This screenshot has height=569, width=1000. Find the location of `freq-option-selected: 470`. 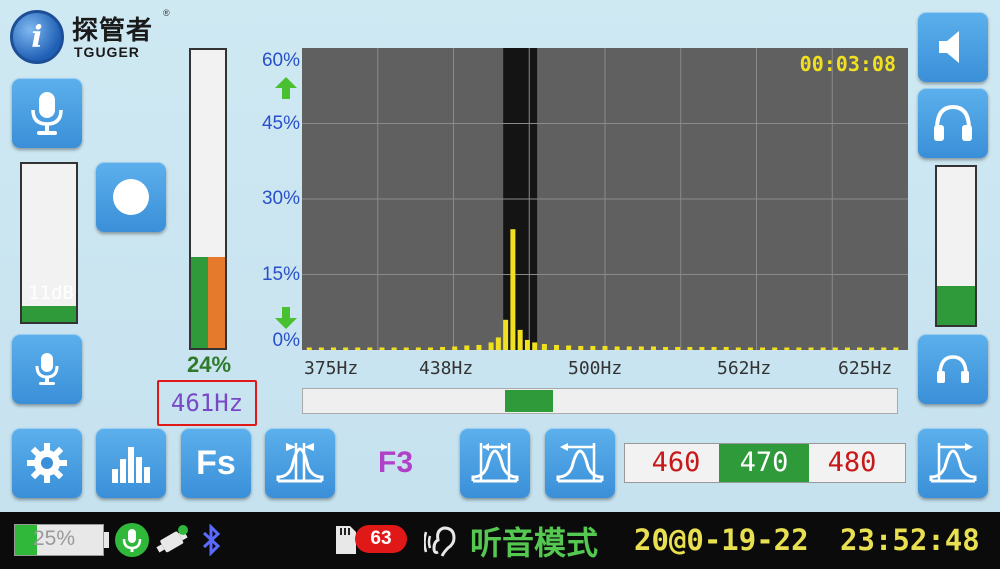

freq-option-selected: 470 is located at coordinates (764, 463).